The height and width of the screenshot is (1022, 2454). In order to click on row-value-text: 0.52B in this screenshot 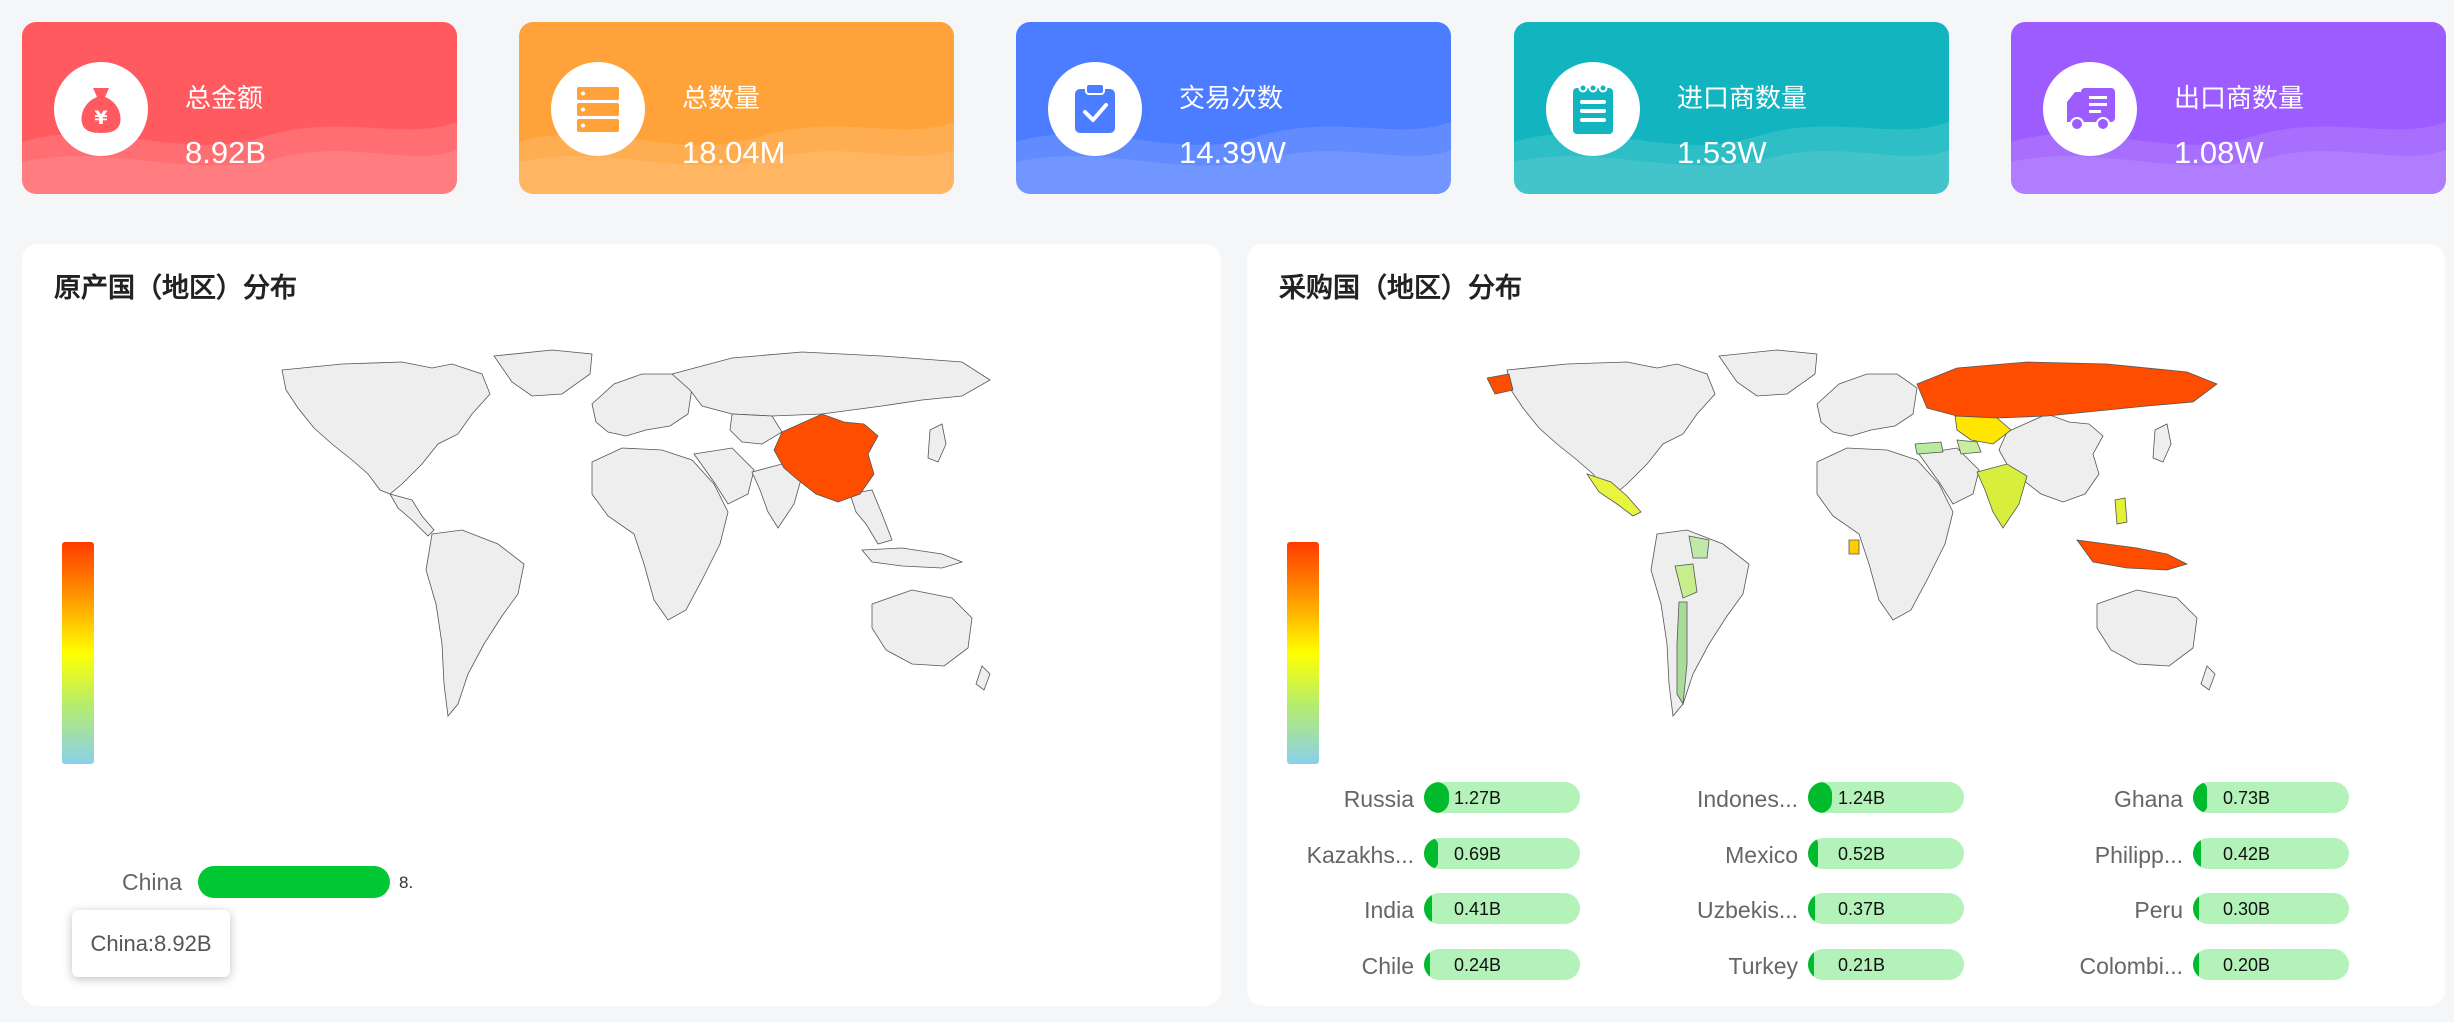, I will do `click(1862, 854)`.